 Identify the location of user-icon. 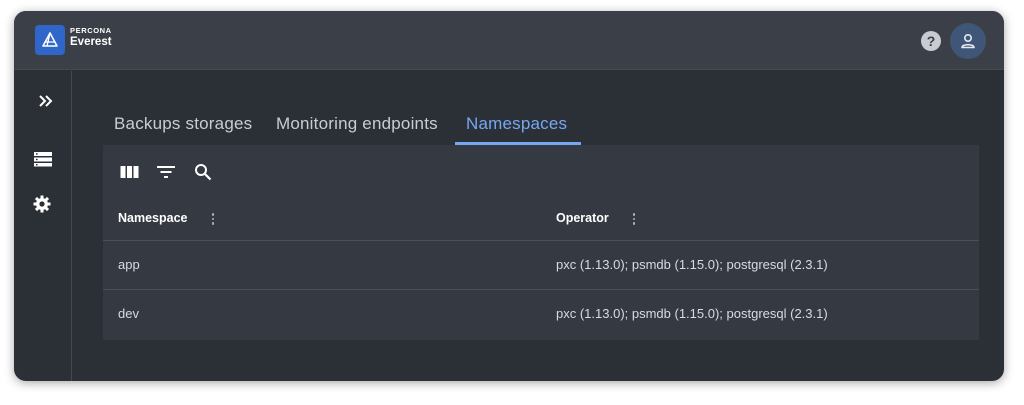
(968, 41).